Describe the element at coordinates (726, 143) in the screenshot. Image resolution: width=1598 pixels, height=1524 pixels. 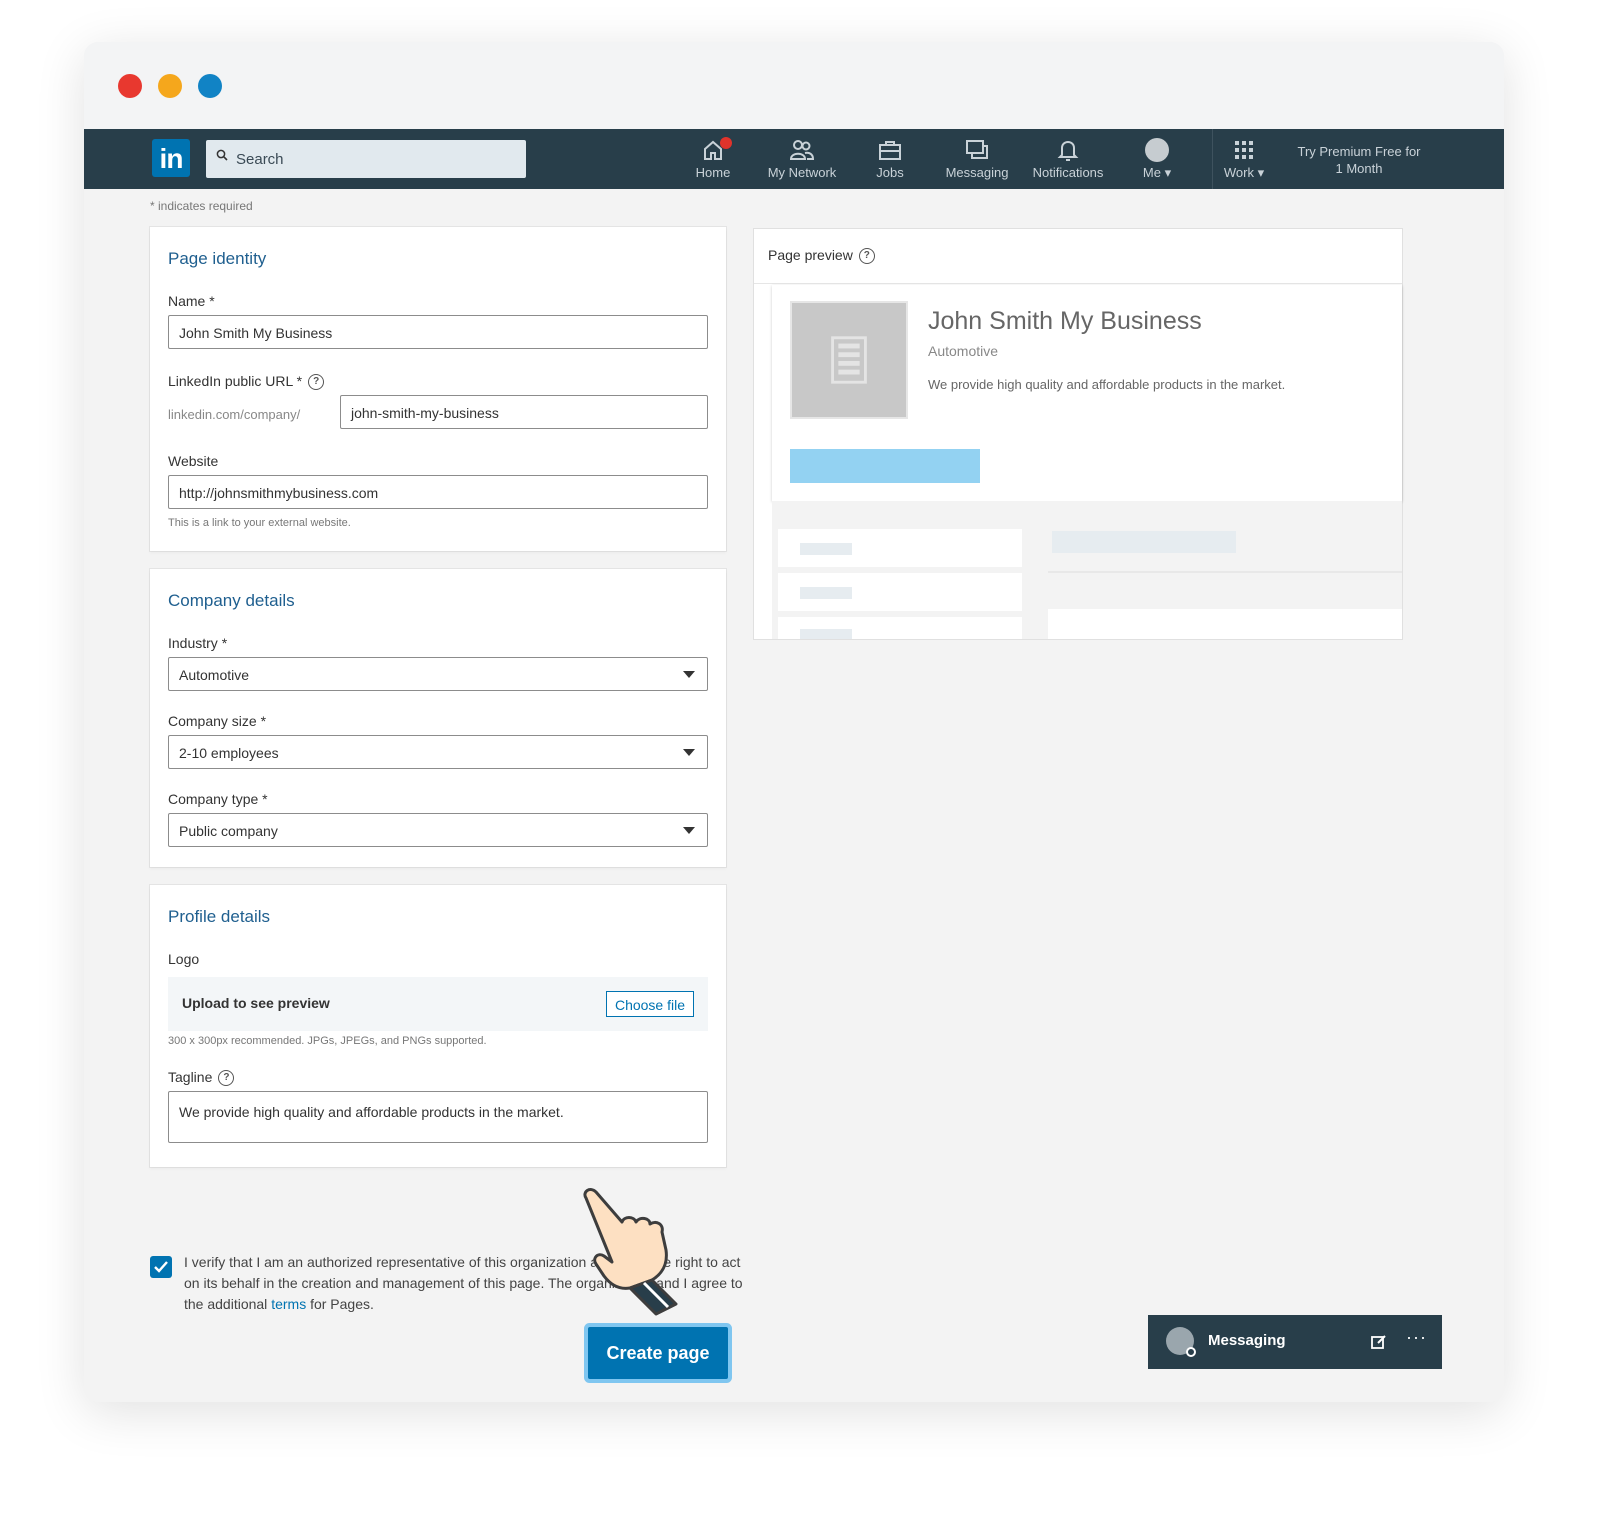
I see `notification-badge` at that location.